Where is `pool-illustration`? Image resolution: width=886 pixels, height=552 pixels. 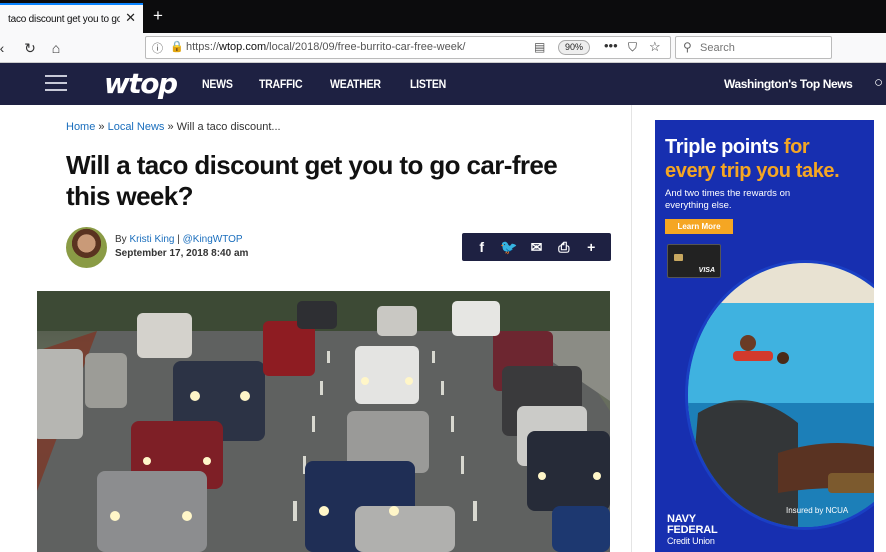
pool-illustration is located at coordinates (781, 395).